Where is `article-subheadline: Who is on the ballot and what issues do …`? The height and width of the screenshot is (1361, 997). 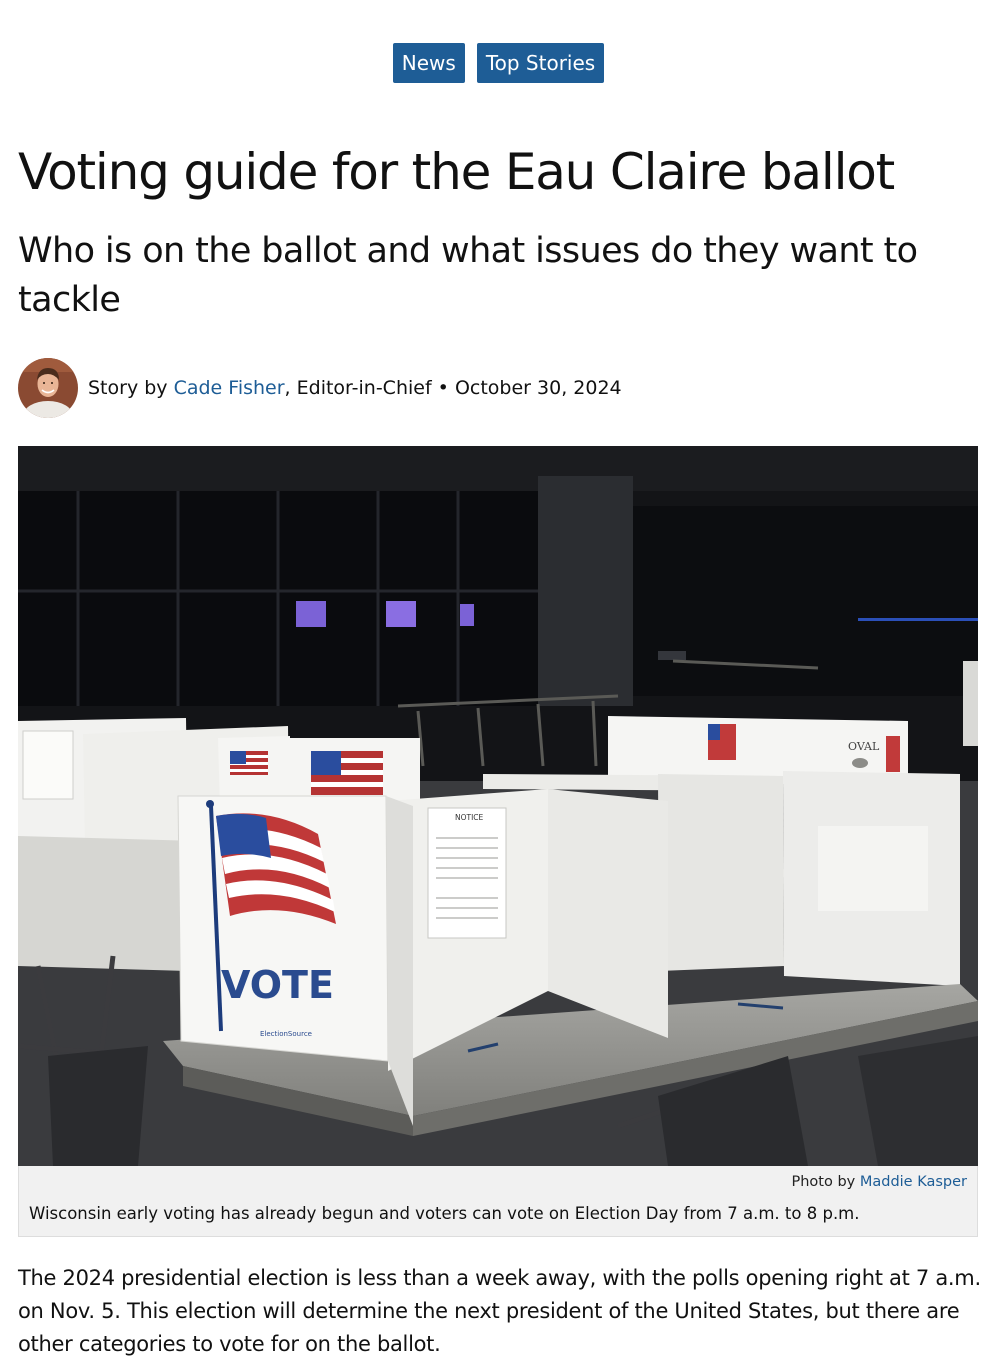 article-subheadline: Who is on the ballot and what issues do … is located at coordinates (468, 275).